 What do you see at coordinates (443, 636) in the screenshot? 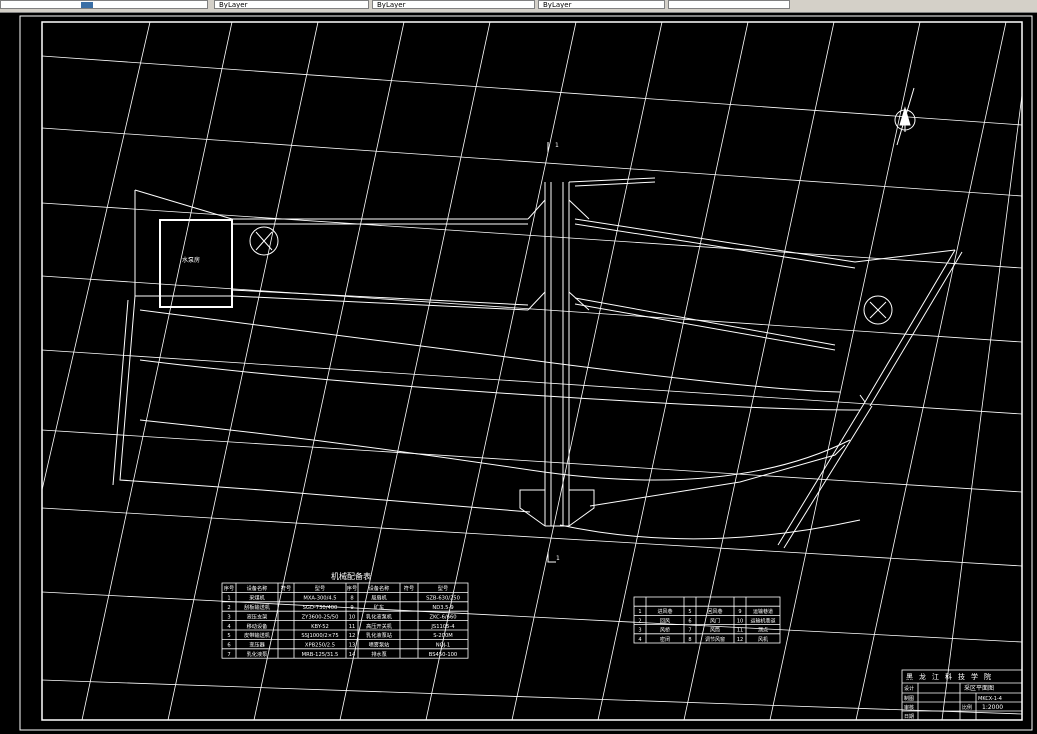
I see `equipment-table-cell: S-200M` at bounding box center [443, 636].